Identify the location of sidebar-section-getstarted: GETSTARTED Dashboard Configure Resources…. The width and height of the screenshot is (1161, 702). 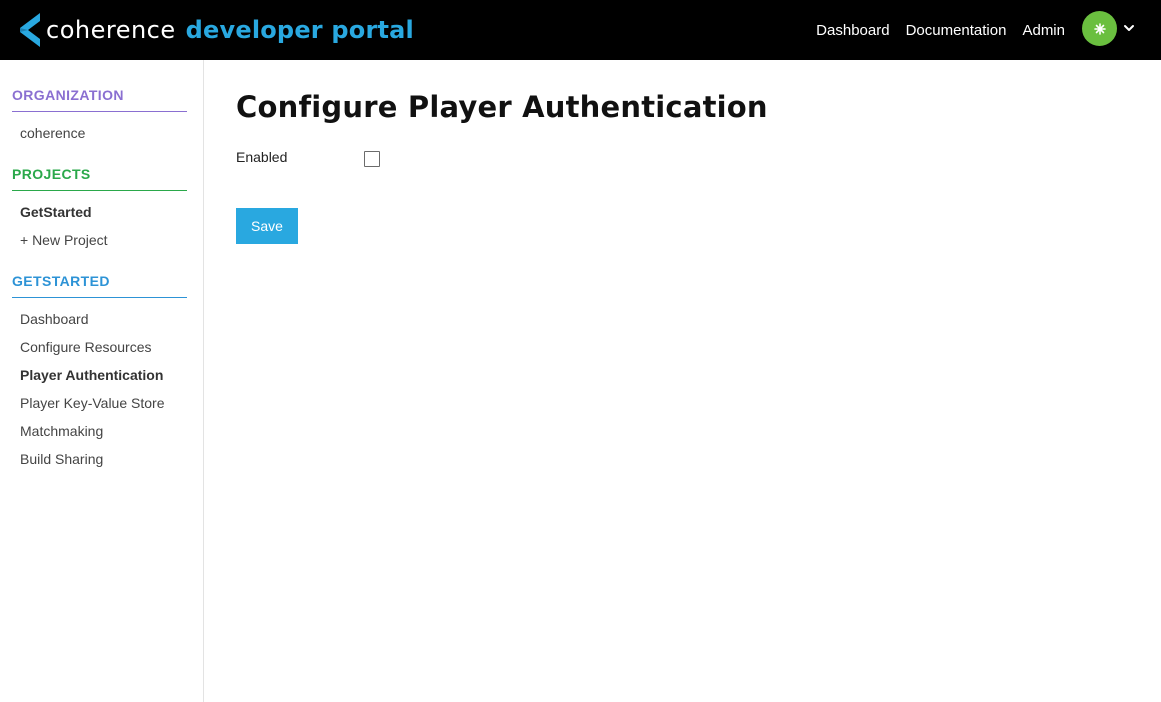
(99, 373).